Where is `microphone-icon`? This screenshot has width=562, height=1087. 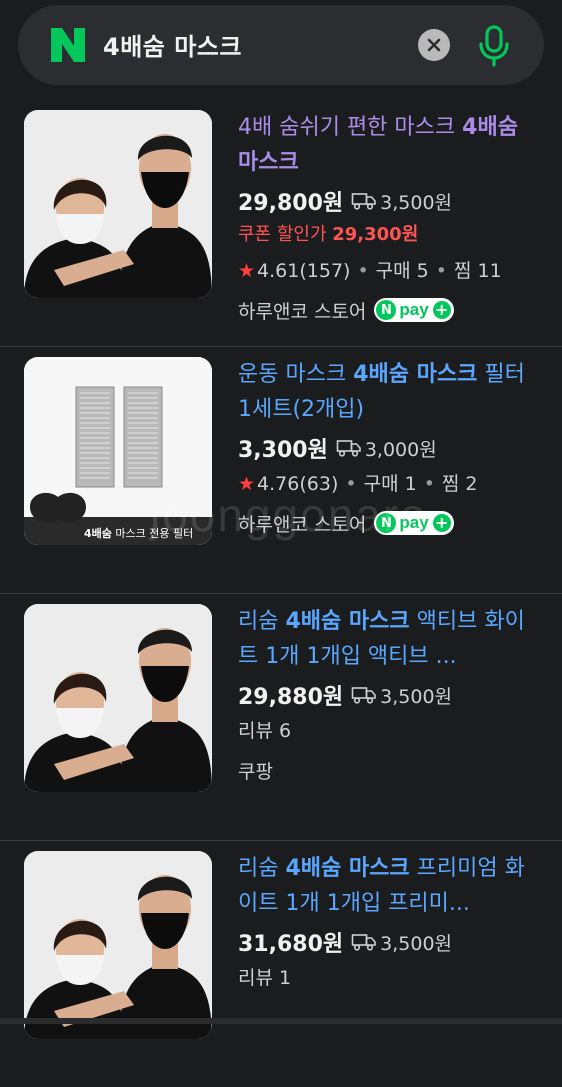
microphone-icon is located at coordinates (494, 45).